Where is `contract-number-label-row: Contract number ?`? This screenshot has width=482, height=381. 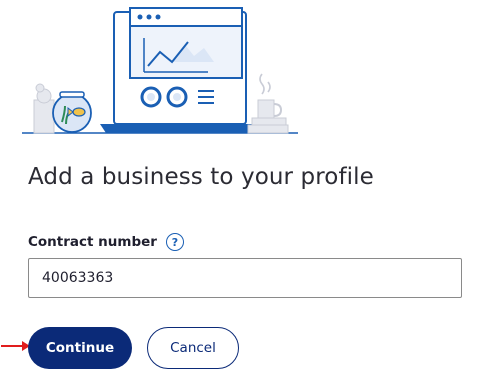 contract-number-label-row: Contract number ? is located at coordinates (106, 242).